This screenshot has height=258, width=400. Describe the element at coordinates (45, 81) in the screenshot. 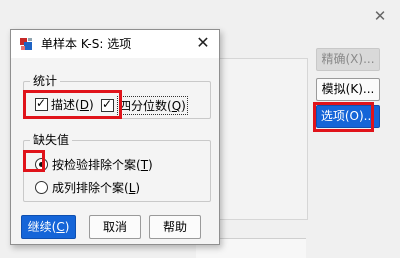

I see `statistics-legend: 统计` at that location.